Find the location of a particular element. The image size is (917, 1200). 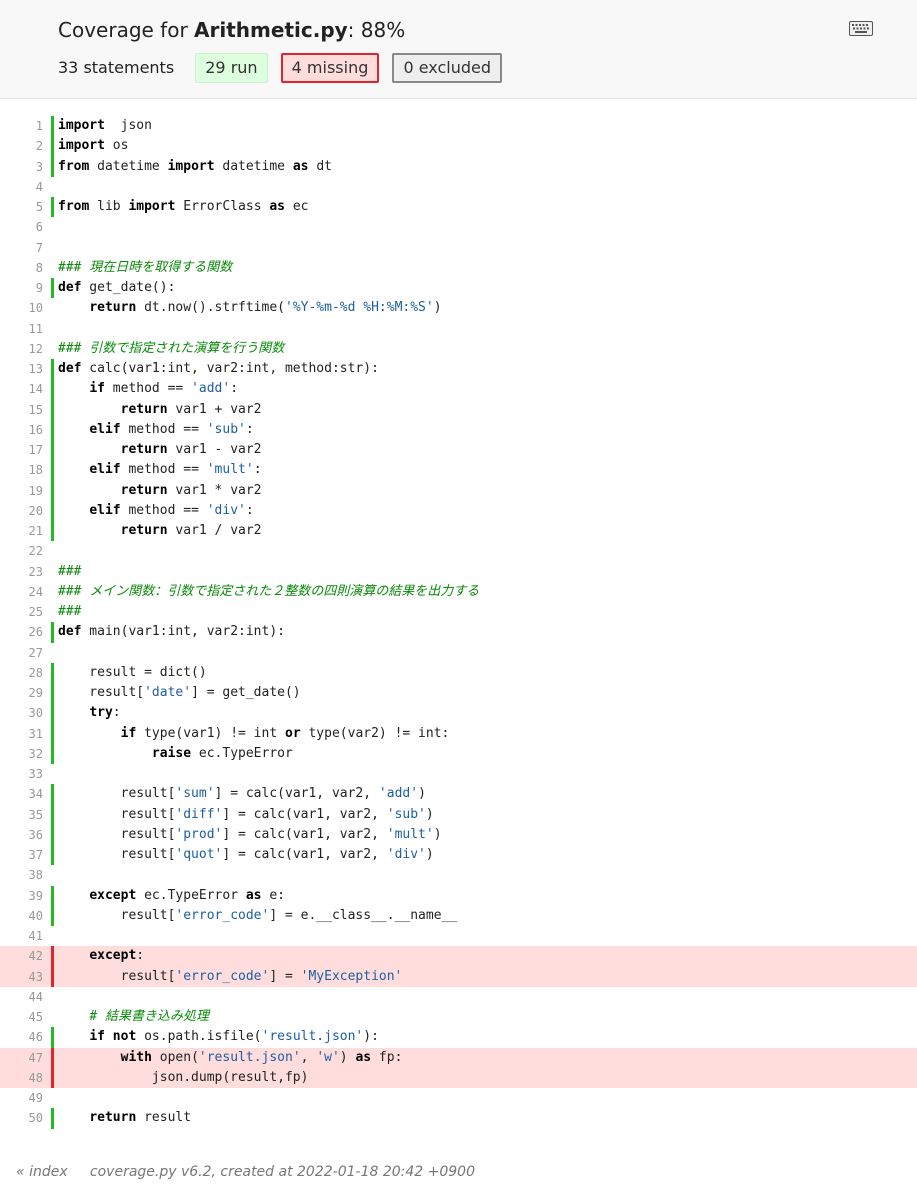

line-number: 48 is located at coordinates (23, 1078).